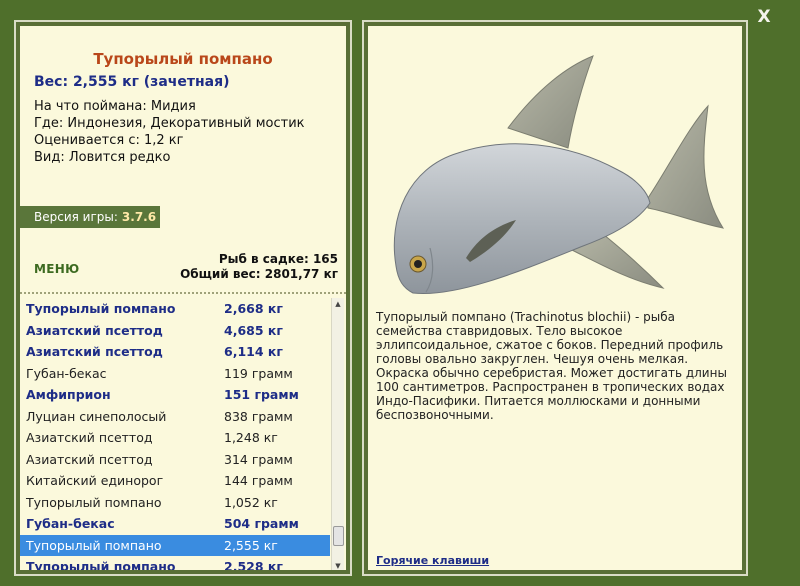 Image resolution: width=800 pixels, height=586 pixels. I want to click on version-label: Версия игры:, so click(76, 217).